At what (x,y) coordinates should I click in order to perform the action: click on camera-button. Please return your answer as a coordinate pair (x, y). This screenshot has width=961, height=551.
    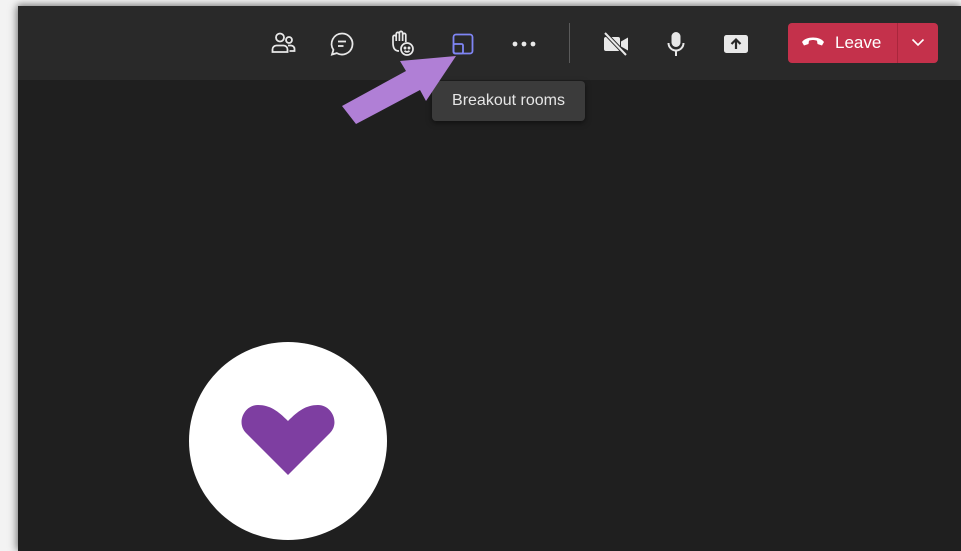
    Looking at the image, I should click on (616, 44).